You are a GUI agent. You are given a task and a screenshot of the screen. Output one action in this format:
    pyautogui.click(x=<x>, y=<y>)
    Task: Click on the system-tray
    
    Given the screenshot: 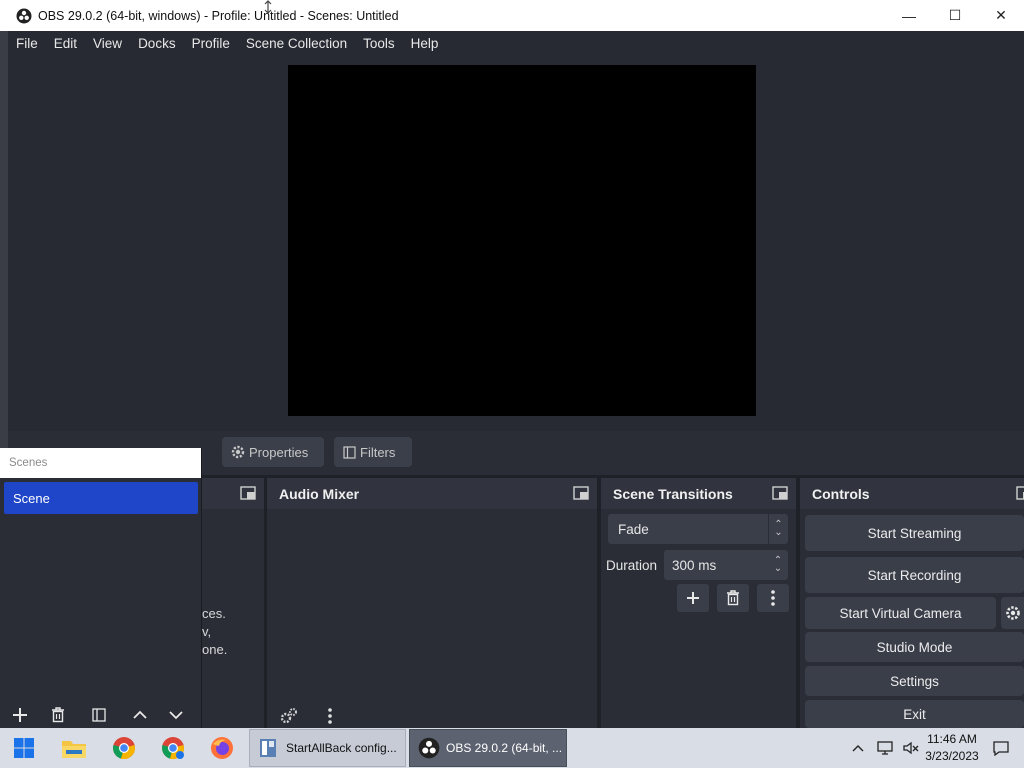 What is the action you would take?
    pyautogui.click(x=885, y=748)
    